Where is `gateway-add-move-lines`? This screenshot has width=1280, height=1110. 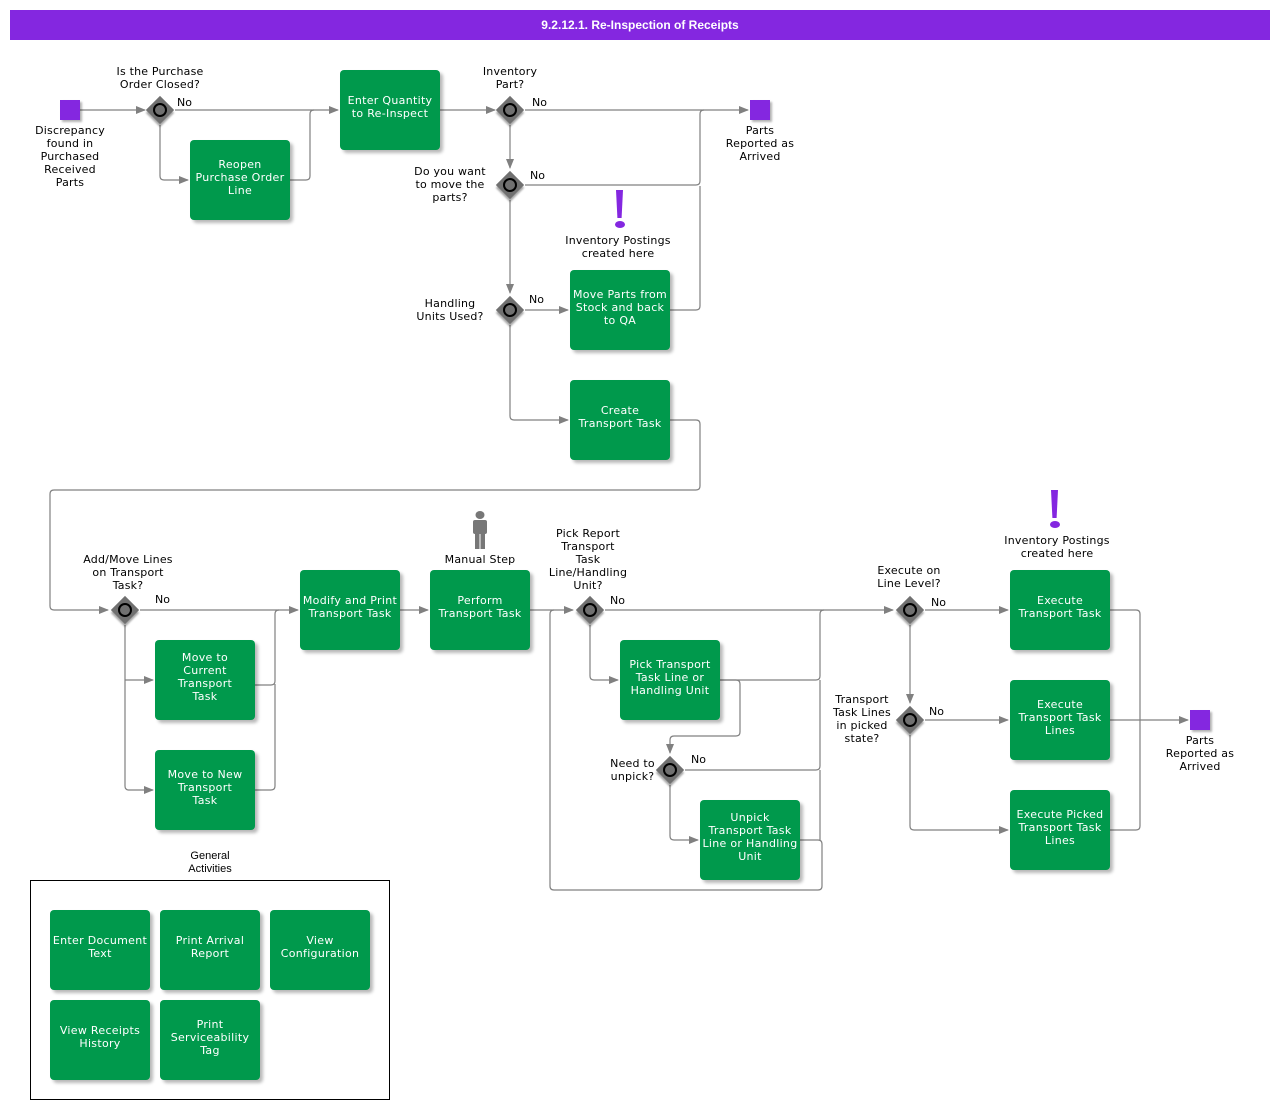 gateway-add-move-lines is located at coordinates (125, 610).